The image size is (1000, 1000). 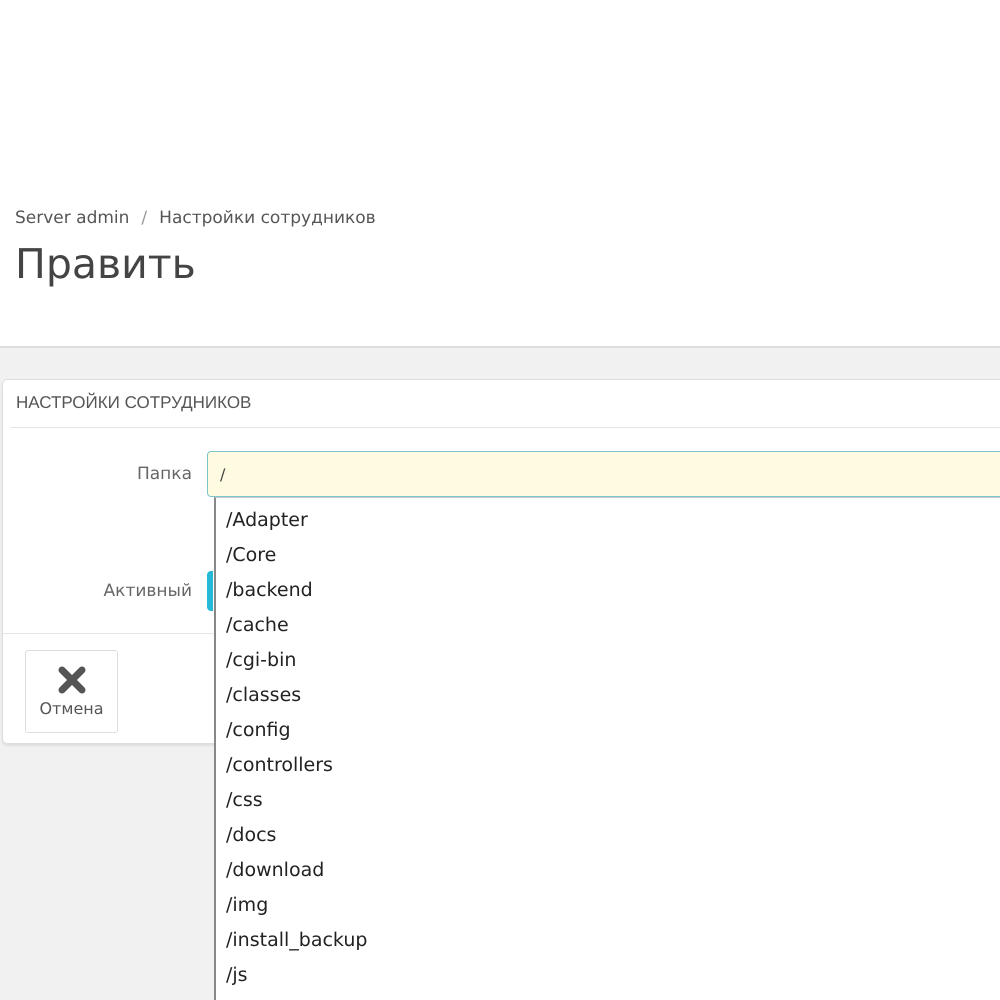 What do you see at coordinates (164, 474) in the screenshot?
I see `field-label: Папка` at bounding box center [164, 474].